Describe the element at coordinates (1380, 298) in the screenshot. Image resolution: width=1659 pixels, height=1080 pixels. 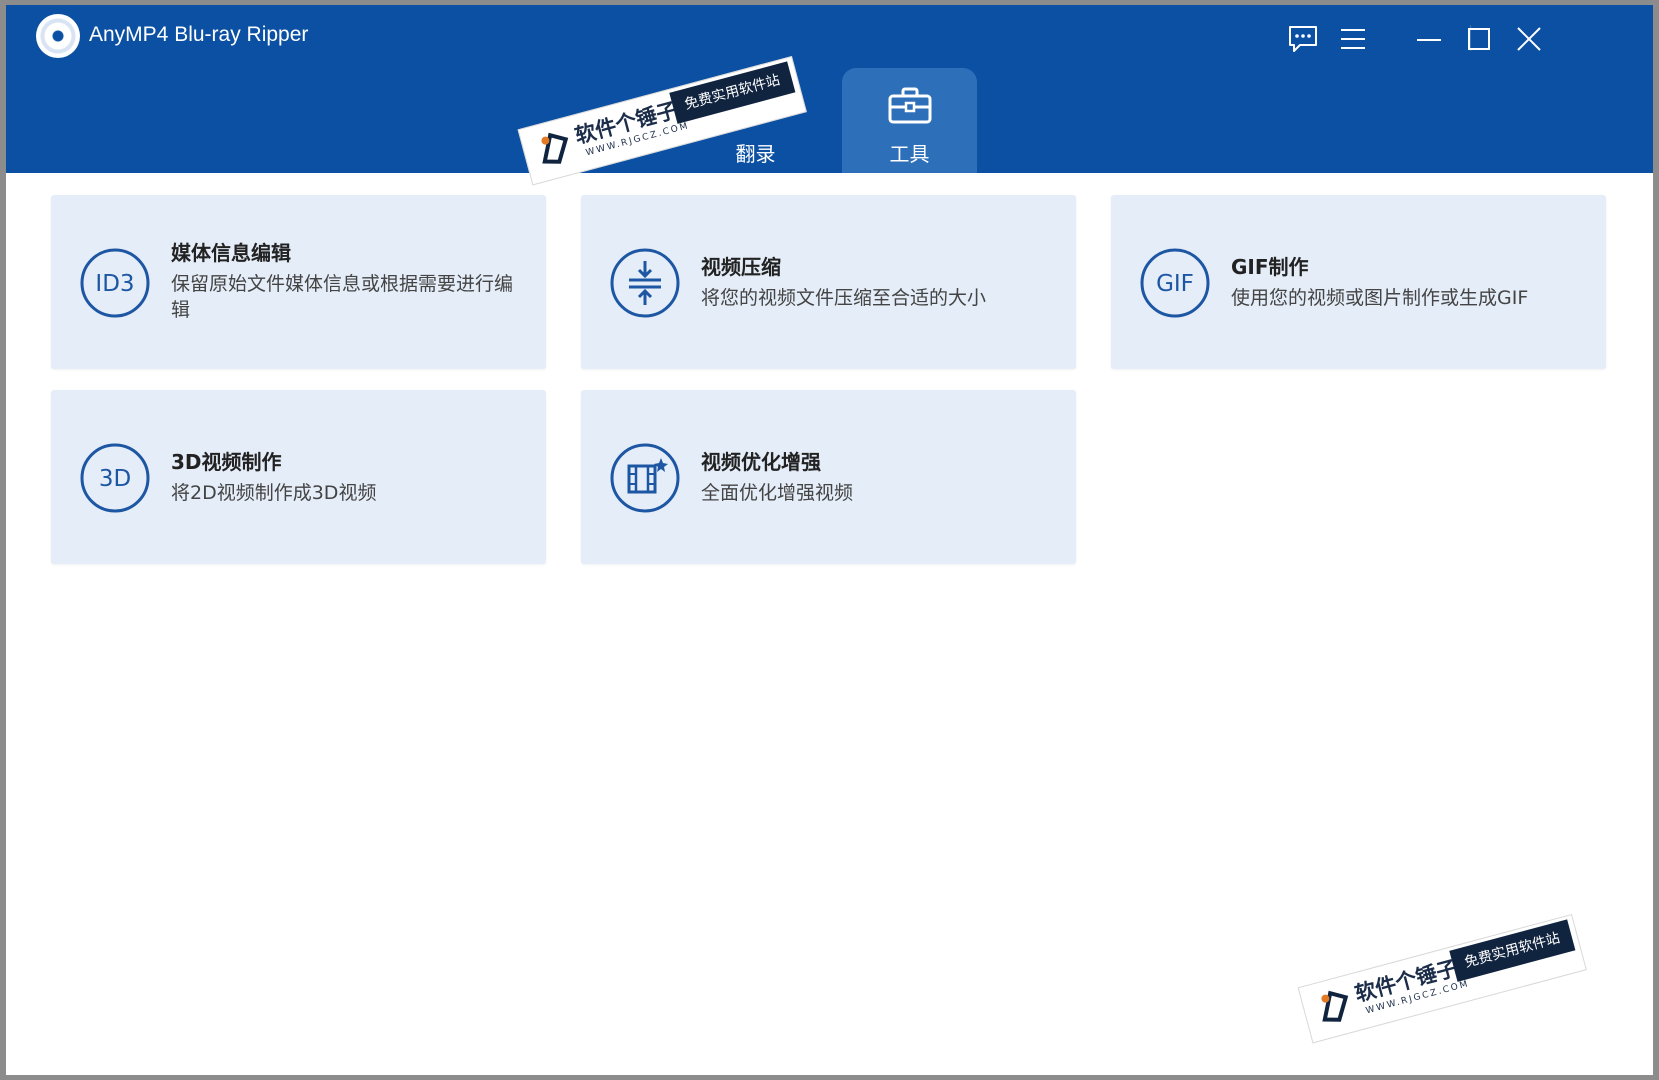
I see `tool-description: 使用您的视频或图片制作或生成GIF` at that location.